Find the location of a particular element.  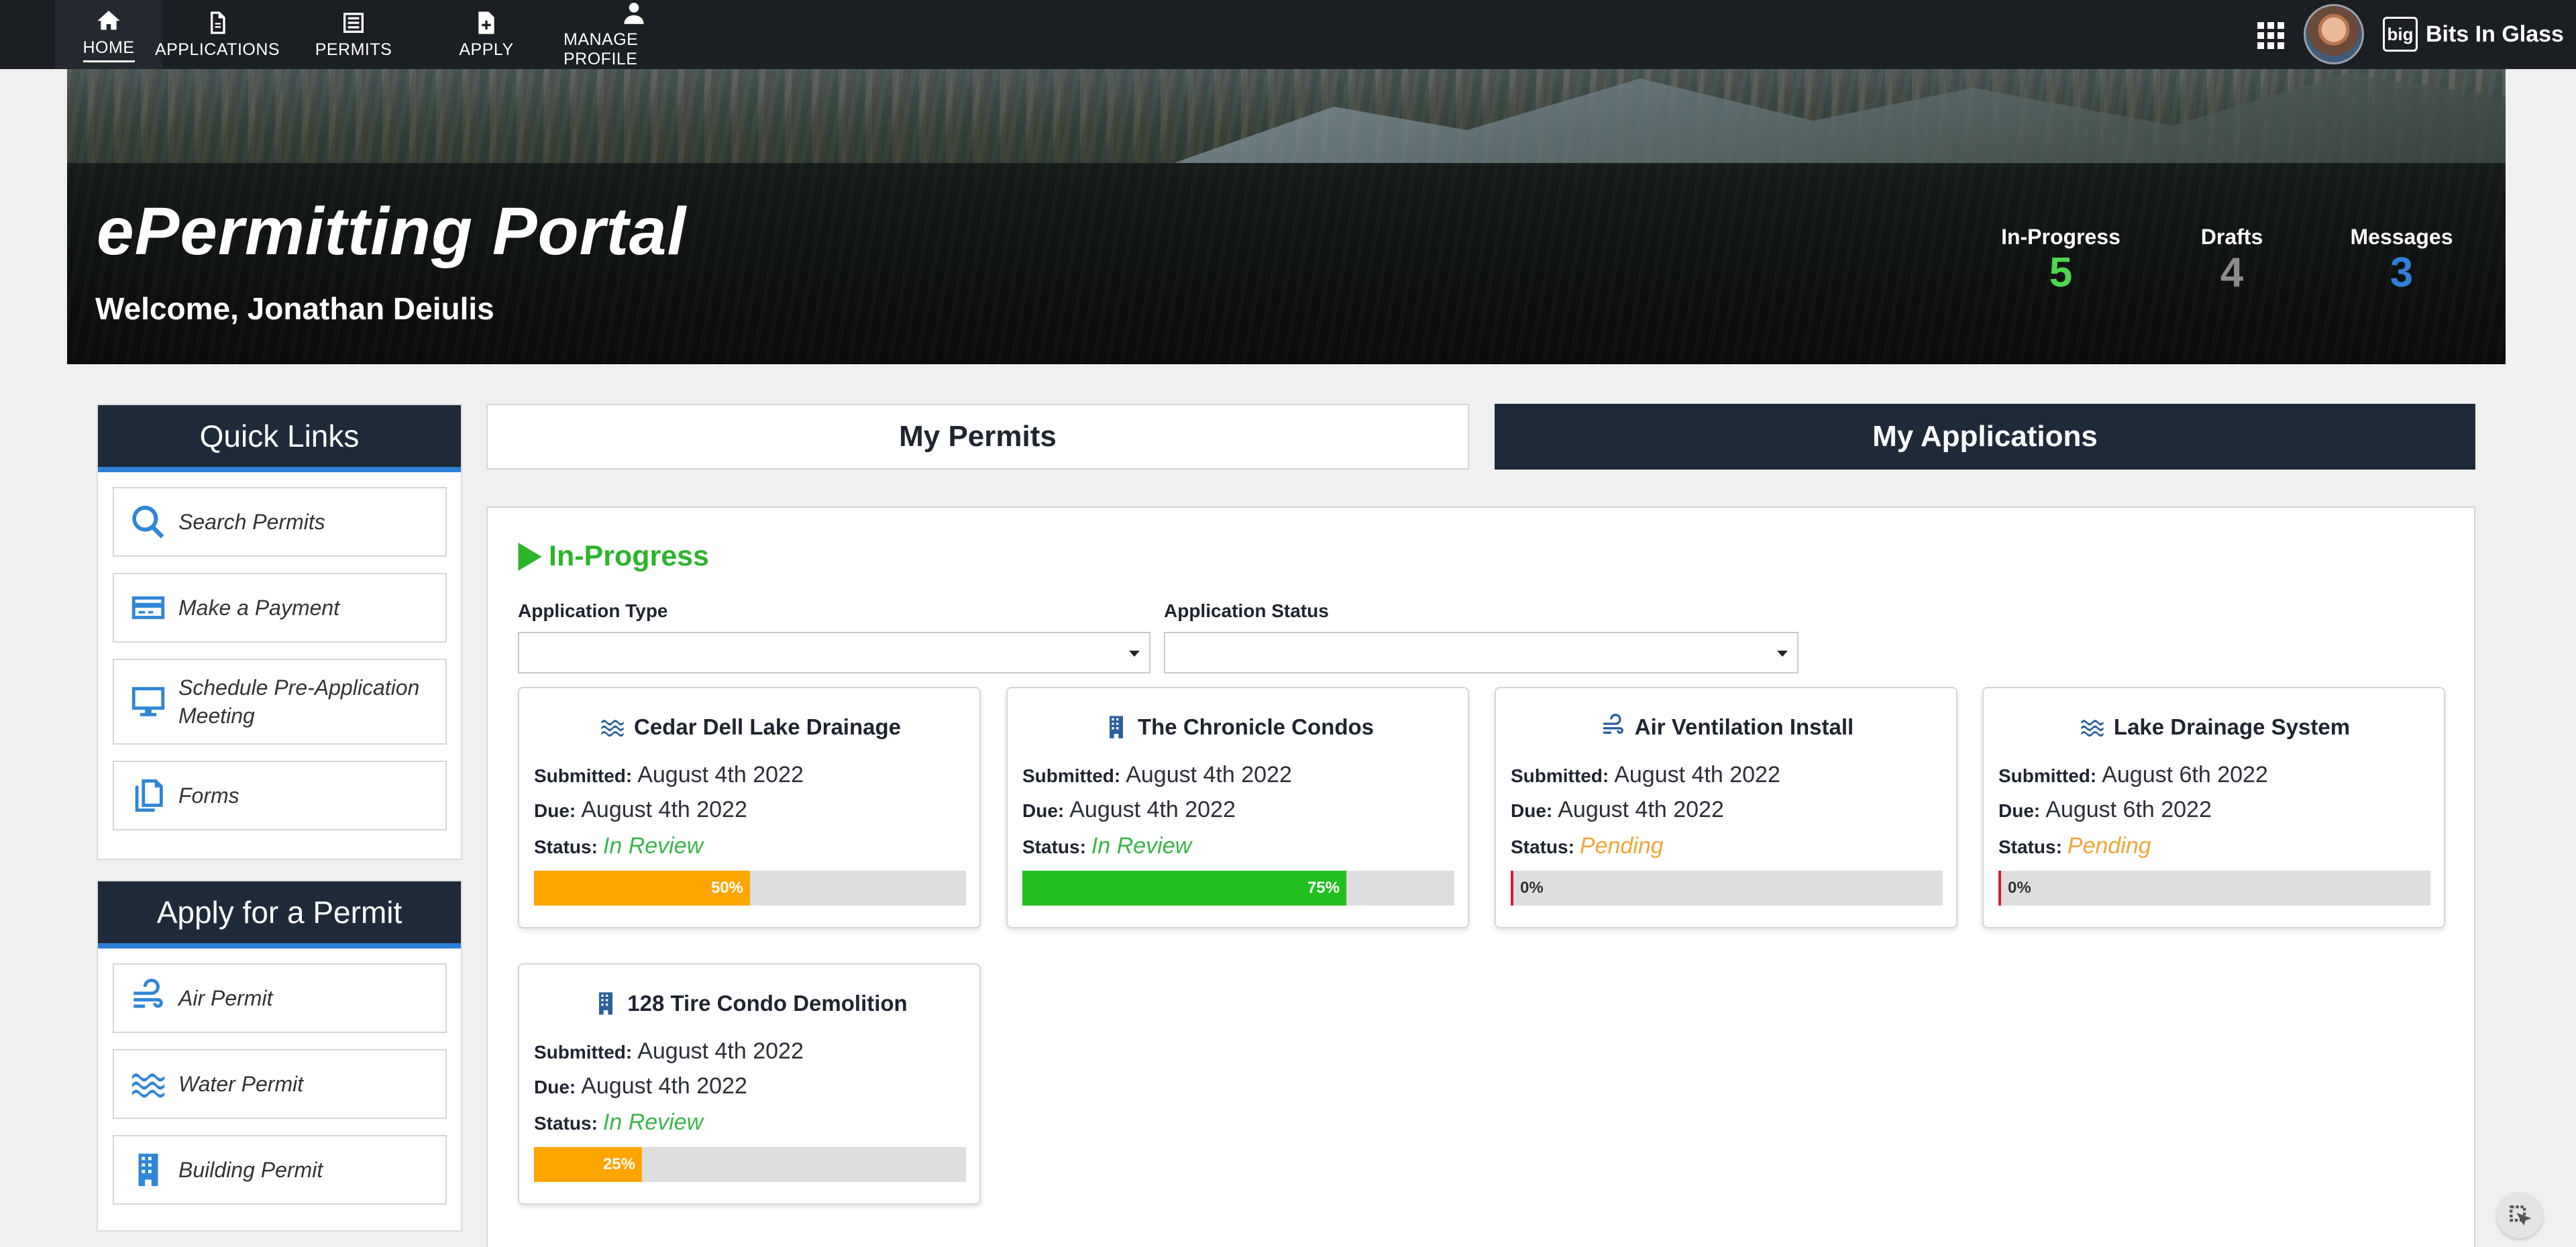

nav-applications-label: APPLICATIONS is located at coordinates (217, 49).